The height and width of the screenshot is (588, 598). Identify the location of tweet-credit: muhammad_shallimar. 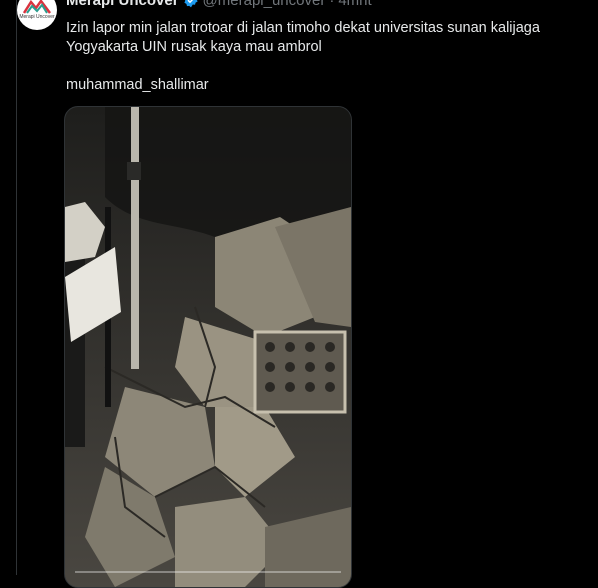
(137, 85).